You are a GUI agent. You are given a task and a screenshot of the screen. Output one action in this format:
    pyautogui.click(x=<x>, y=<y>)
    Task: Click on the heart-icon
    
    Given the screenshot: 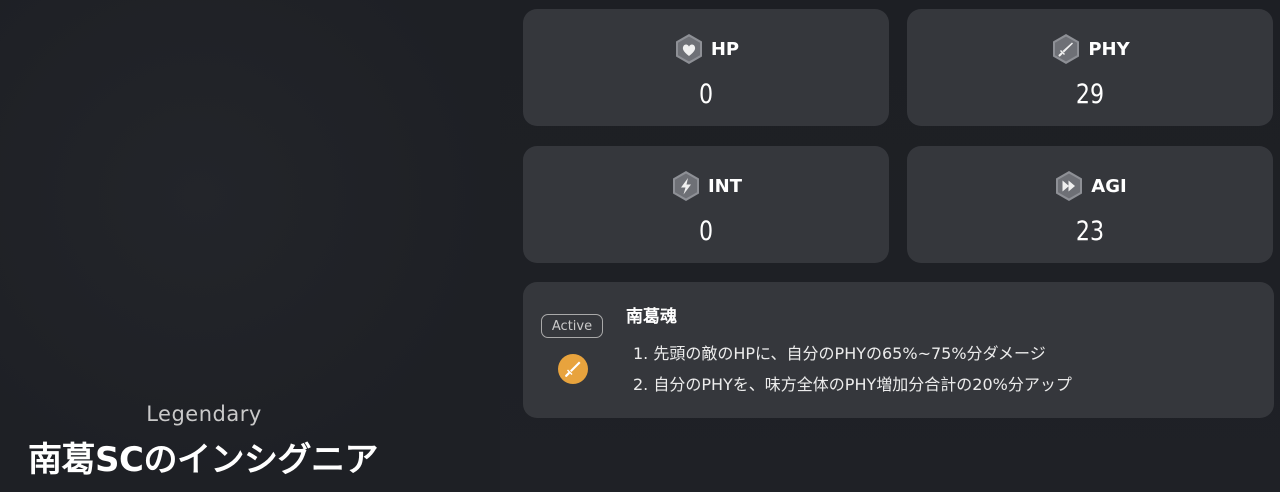 What is the action you would take?
    pyautogui.click(x=688, y=49)
    